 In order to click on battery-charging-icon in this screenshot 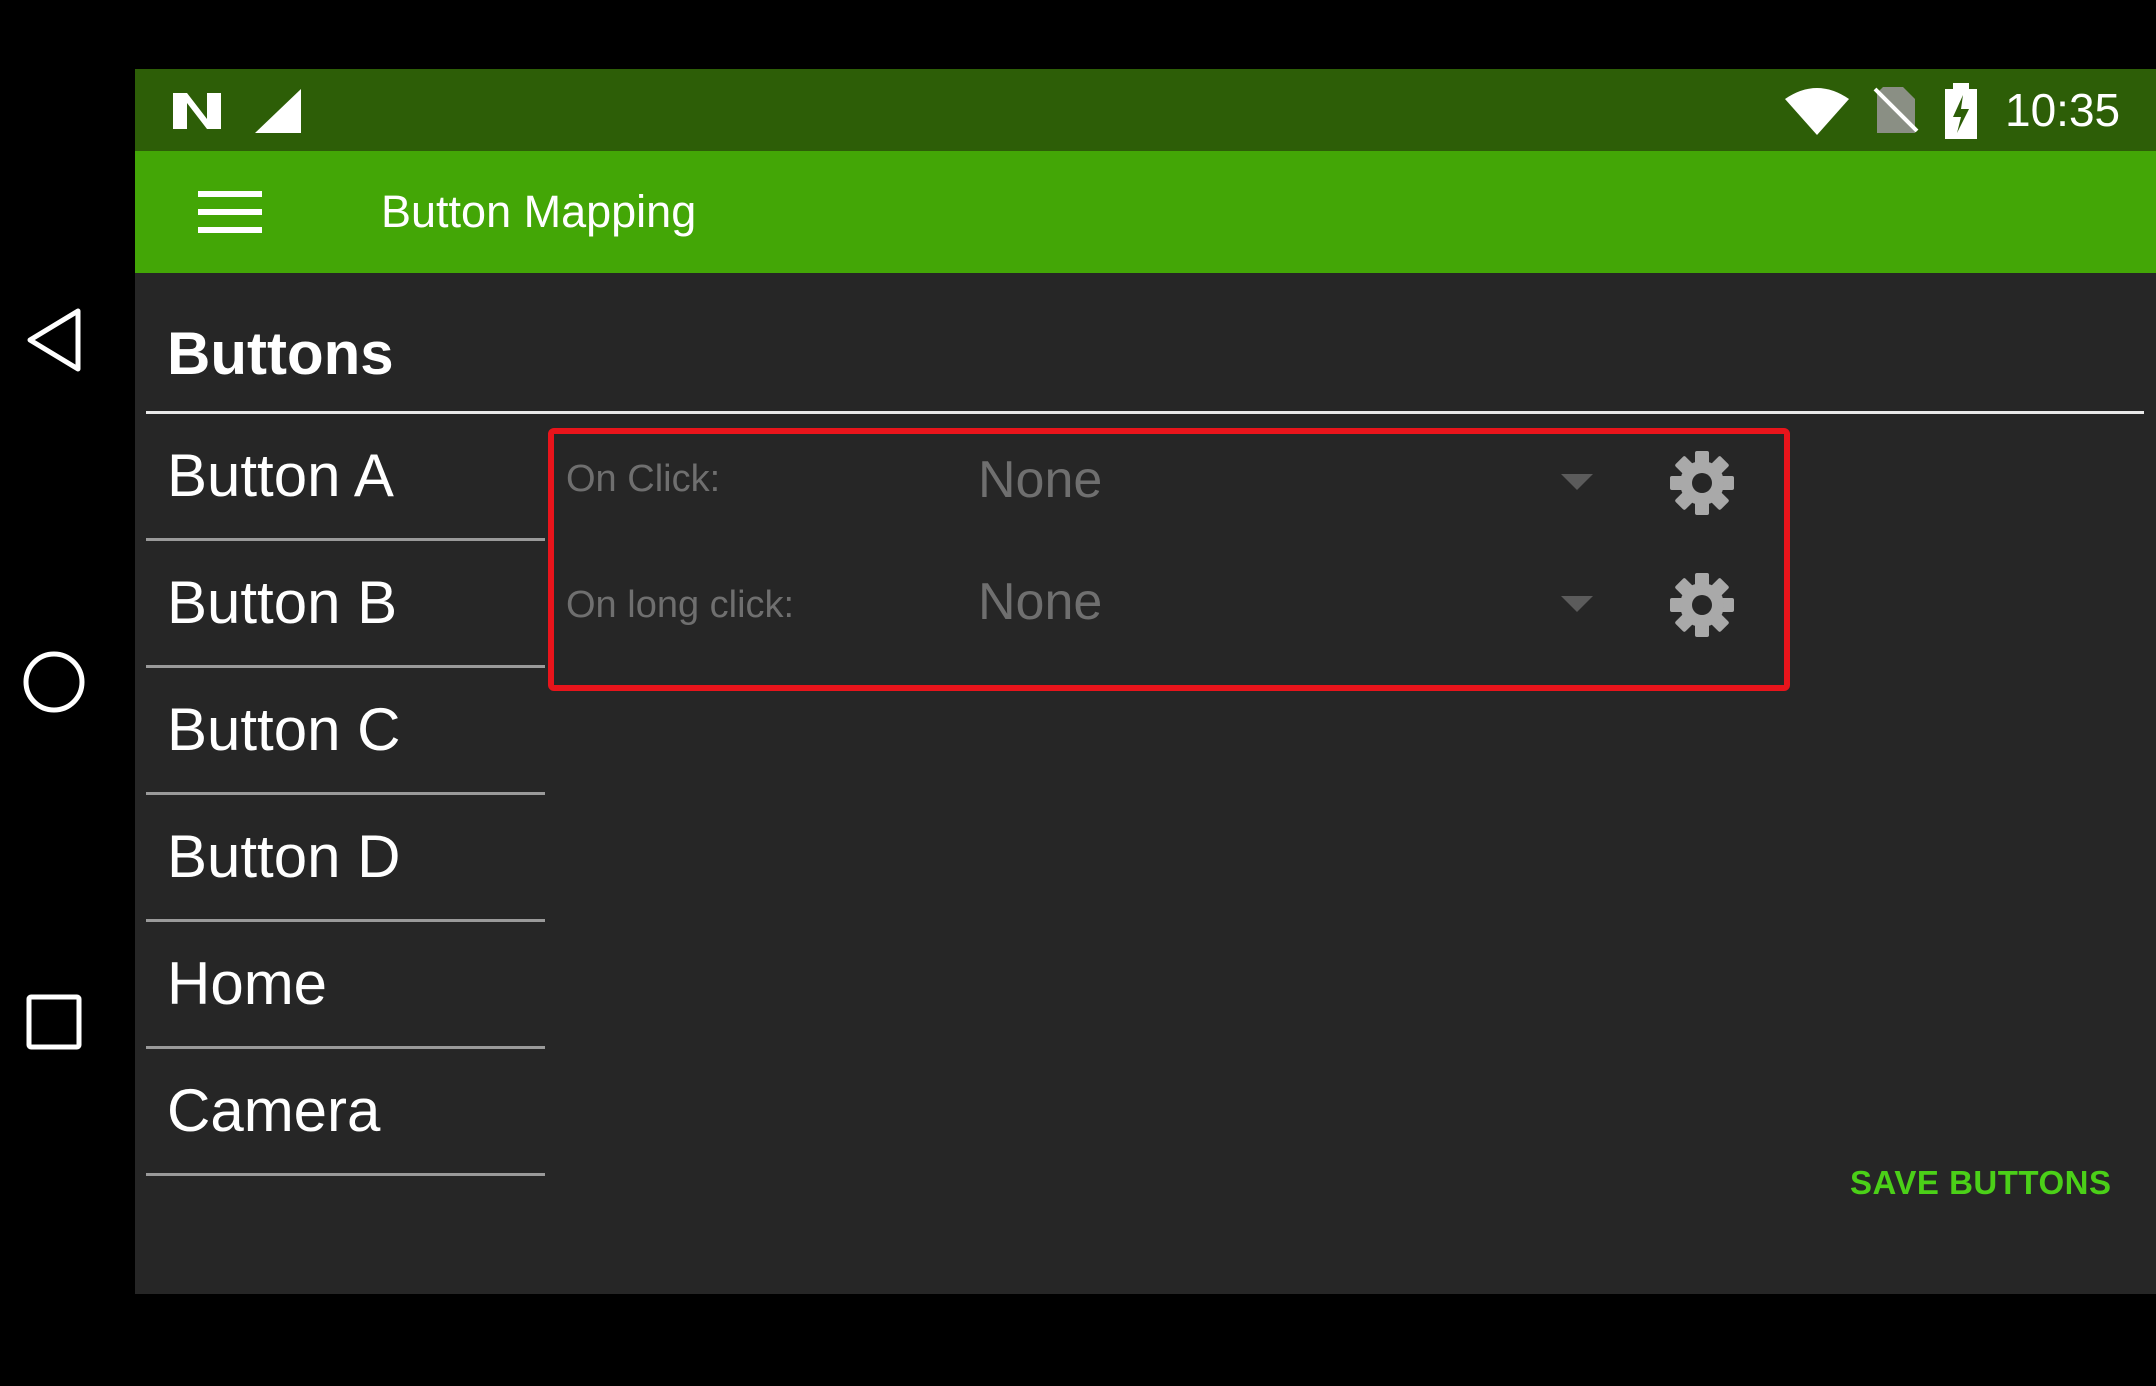, I will do `click(1961, 113)`.